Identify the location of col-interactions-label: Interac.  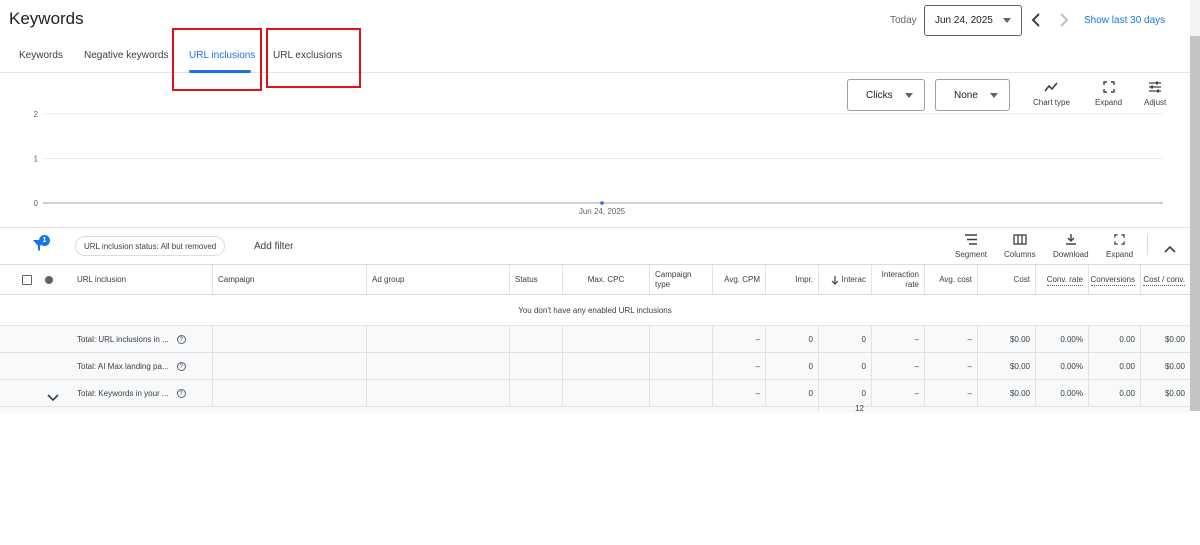
(853, 279).